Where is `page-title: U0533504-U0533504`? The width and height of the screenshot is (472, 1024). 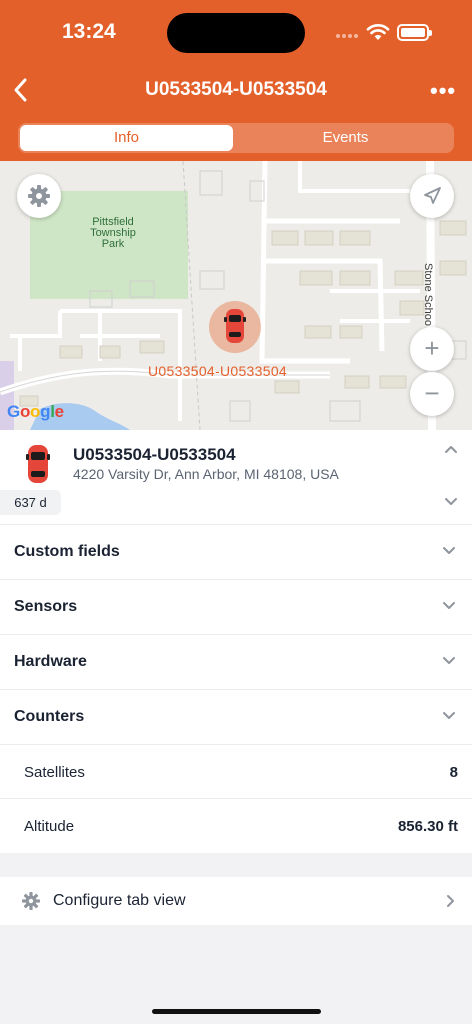 page-title: U0533504-U0533504 is located at coordinates (236, 89).